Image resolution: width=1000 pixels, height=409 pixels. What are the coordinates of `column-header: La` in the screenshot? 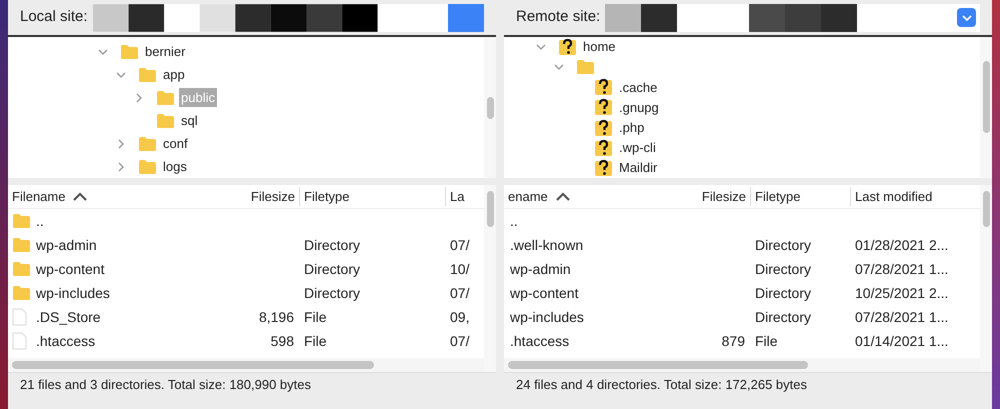 It's located at (457, 196).